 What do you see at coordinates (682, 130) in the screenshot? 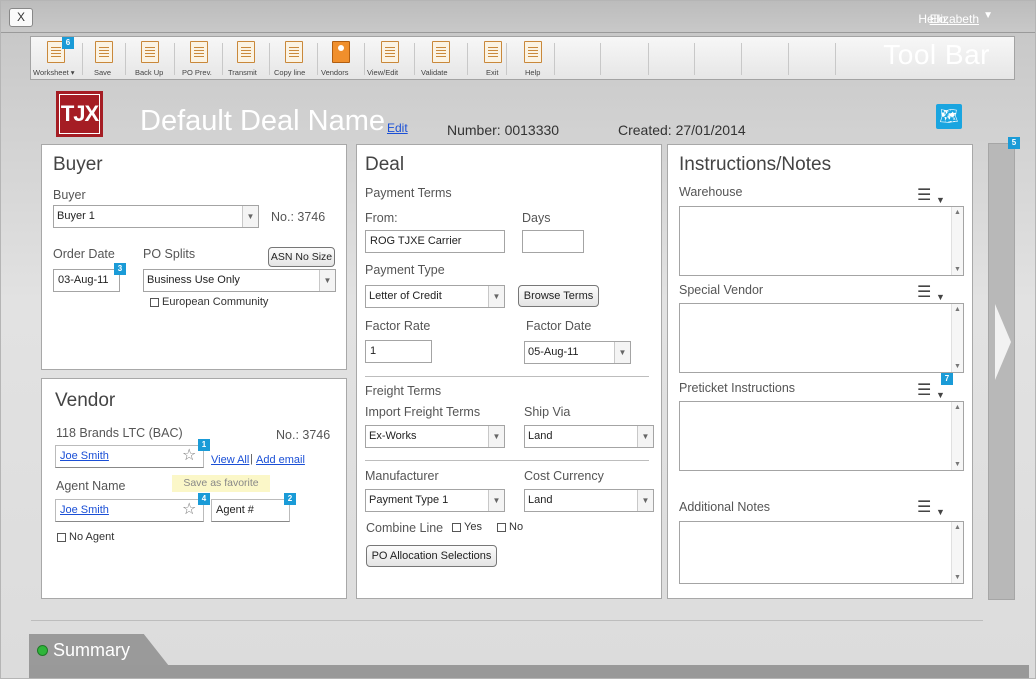
I see `deal-created-date: Created: 27/01/2014` at bounding box center [682, 130].